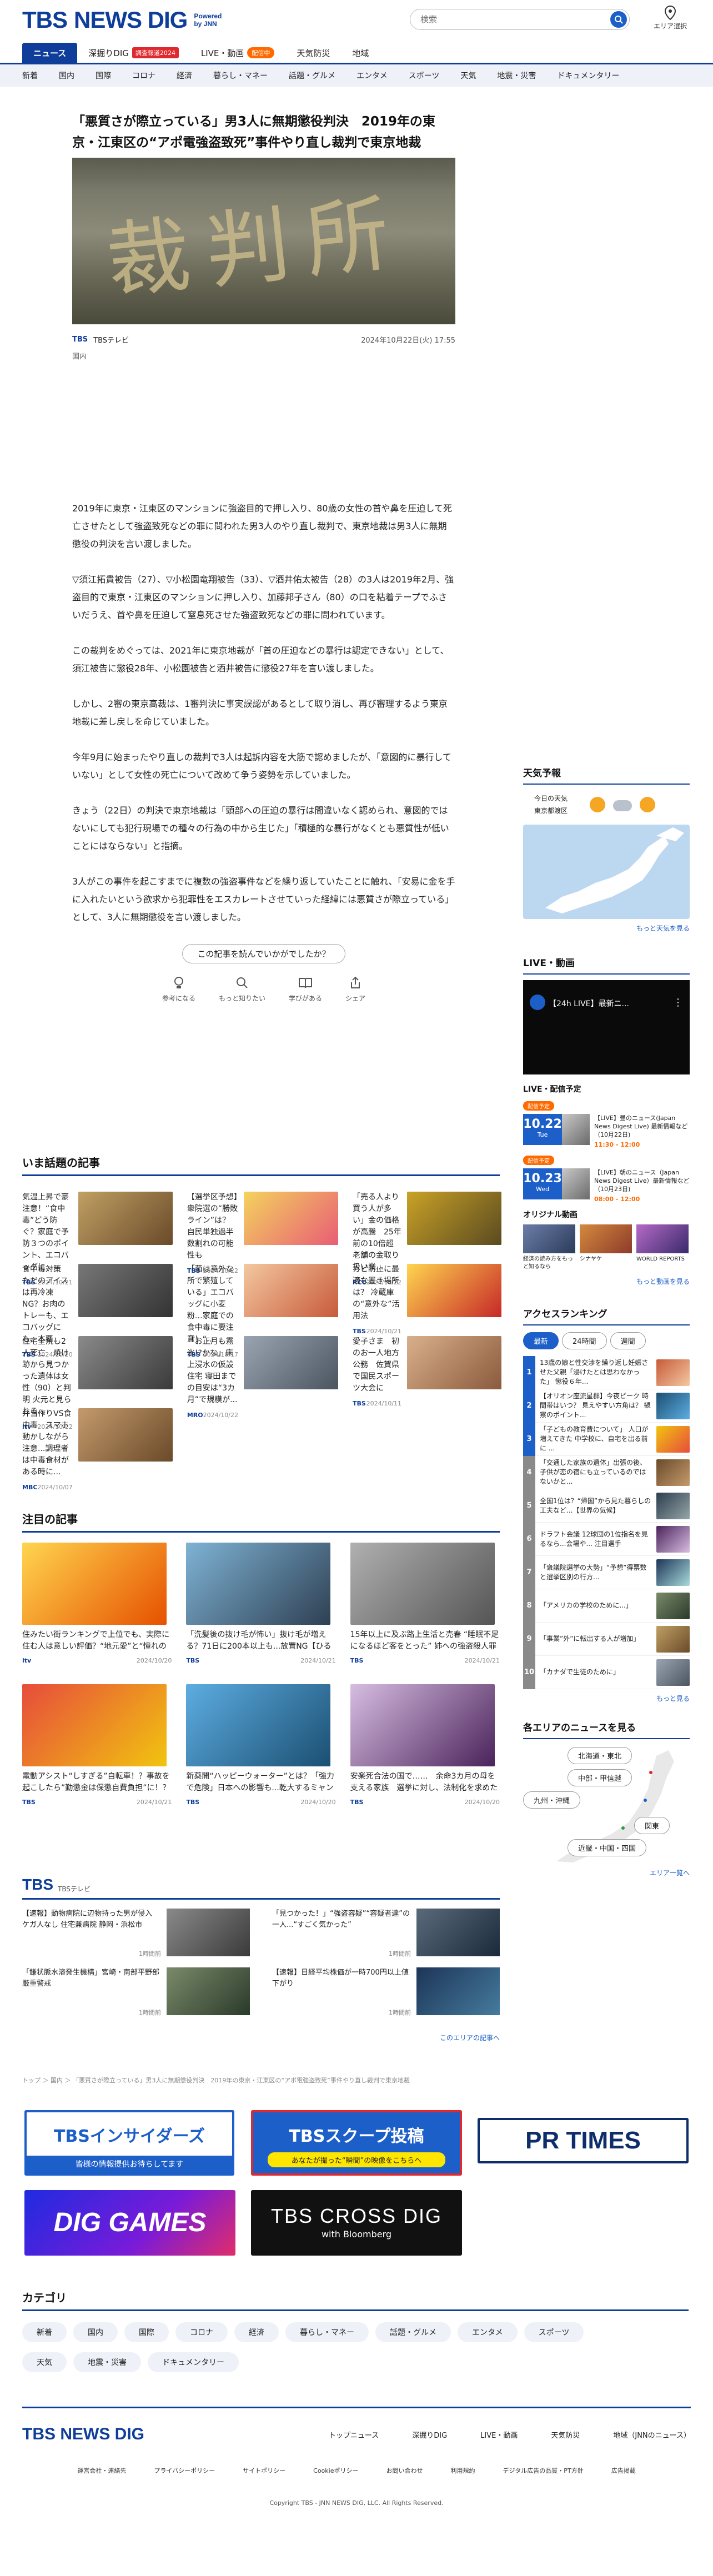 The image size is (713, 2576). I want to click on tbs-item: 「見つかった！」“強盗容疑”“容疑者達”の一人...“すごく気かった” 1時間前, so click(386, 1934).